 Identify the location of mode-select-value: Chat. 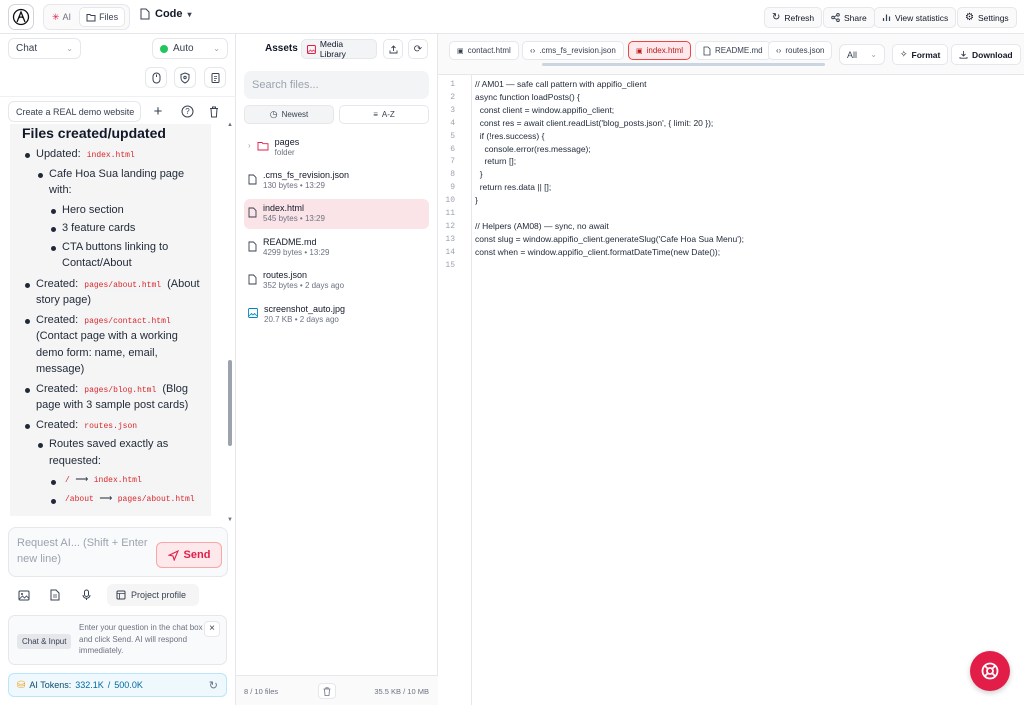
(27, 48).